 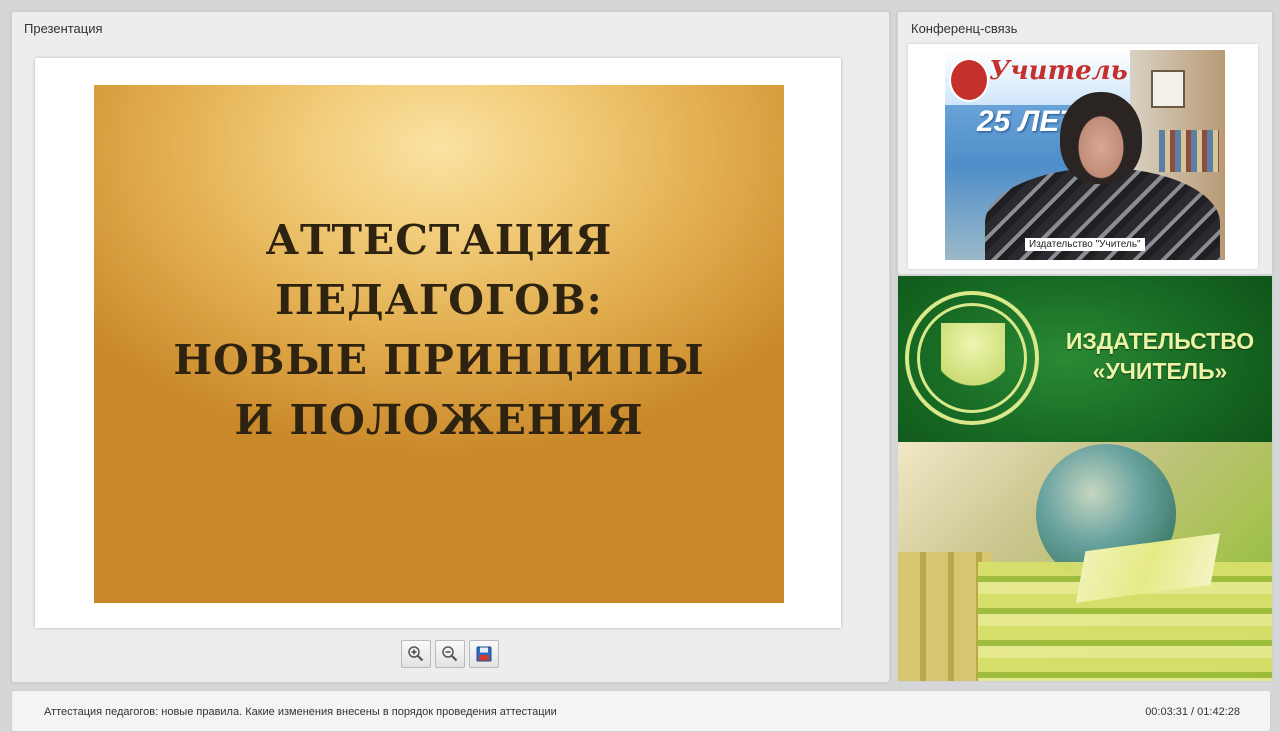 I want to click on video-caption: Издательство "Учитель", so click(x=1085, y=244).